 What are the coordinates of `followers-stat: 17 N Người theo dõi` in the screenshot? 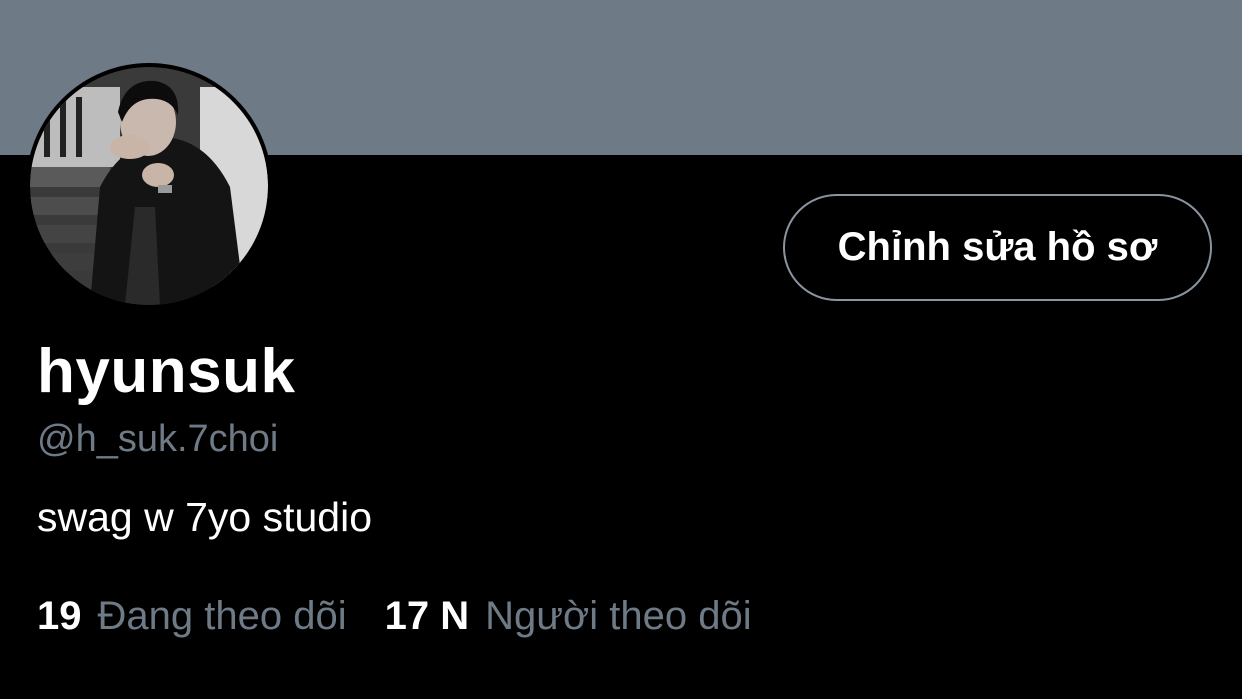 It's located at (568, 616).